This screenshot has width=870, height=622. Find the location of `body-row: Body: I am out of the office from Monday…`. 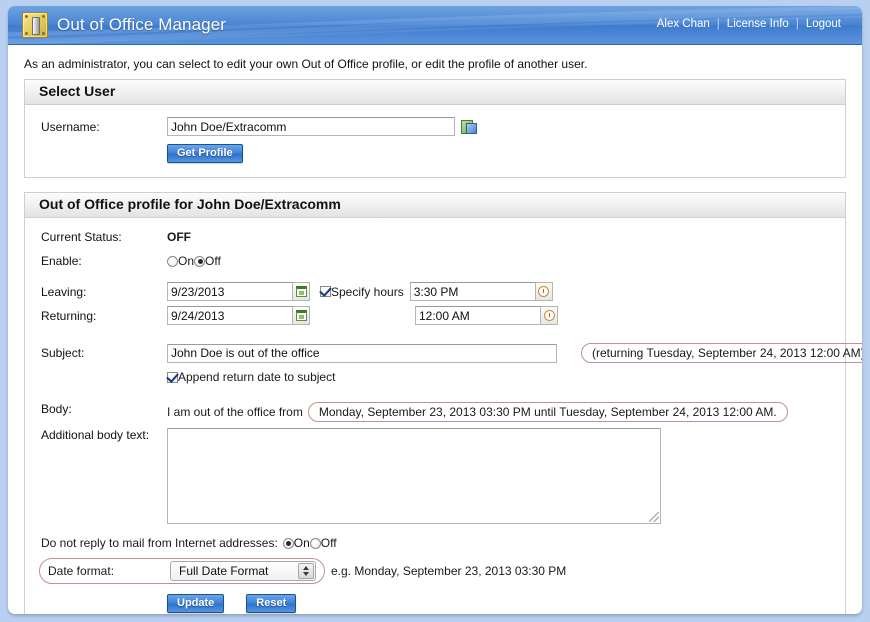

body-row: Body: I am out of the office from Monday… is located at coordinates (435, 405).